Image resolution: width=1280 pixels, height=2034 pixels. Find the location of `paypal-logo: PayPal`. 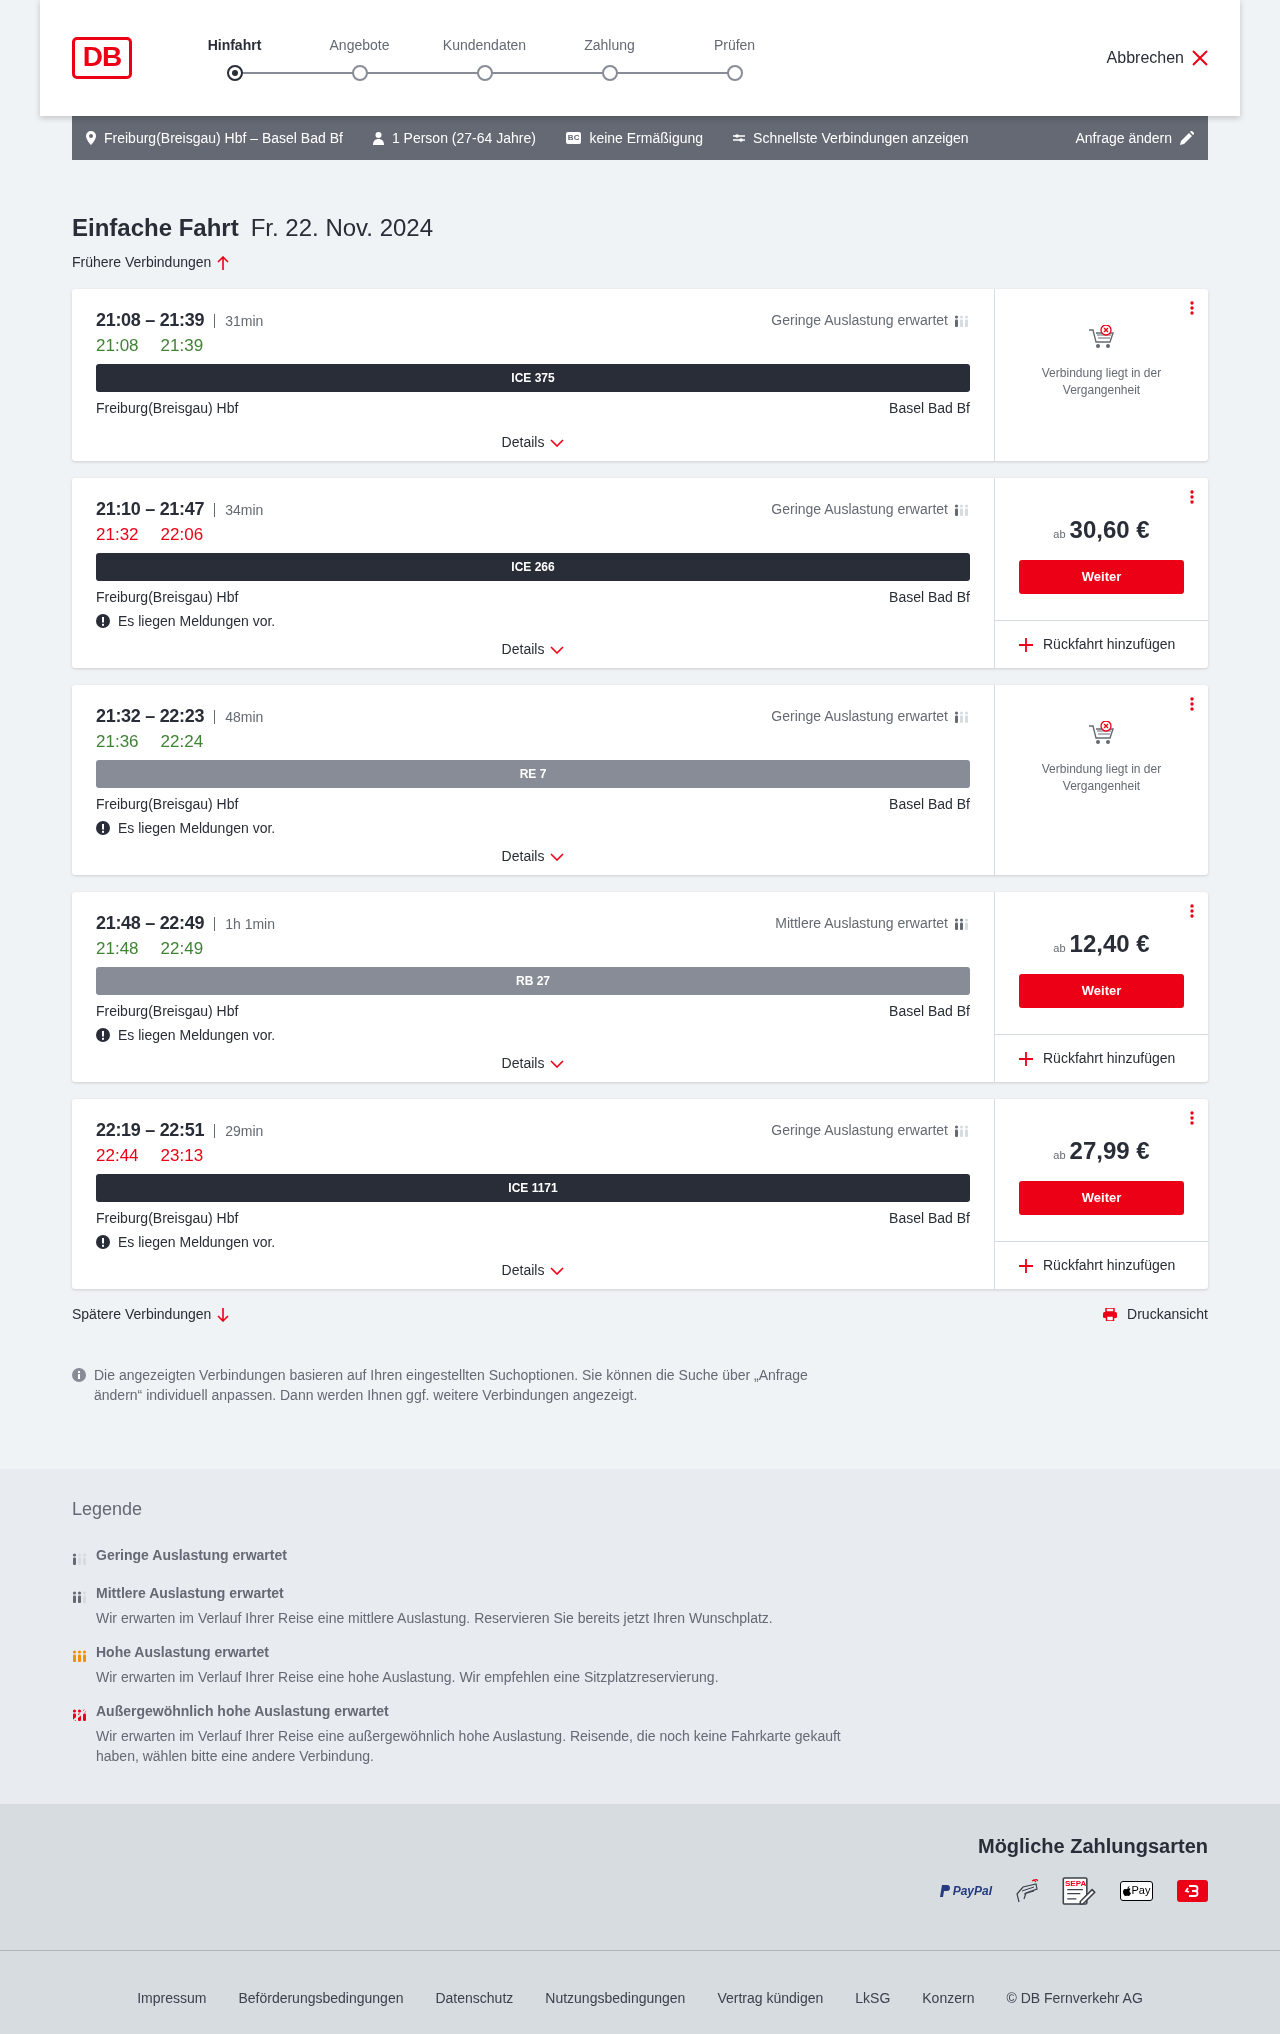

paypal-logo: PayPal is located at coordinates (965, 1890).